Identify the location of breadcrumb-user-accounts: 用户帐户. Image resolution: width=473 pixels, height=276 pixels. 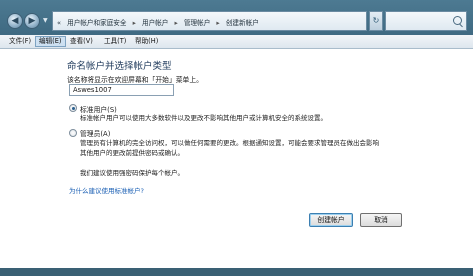
(155, 23).